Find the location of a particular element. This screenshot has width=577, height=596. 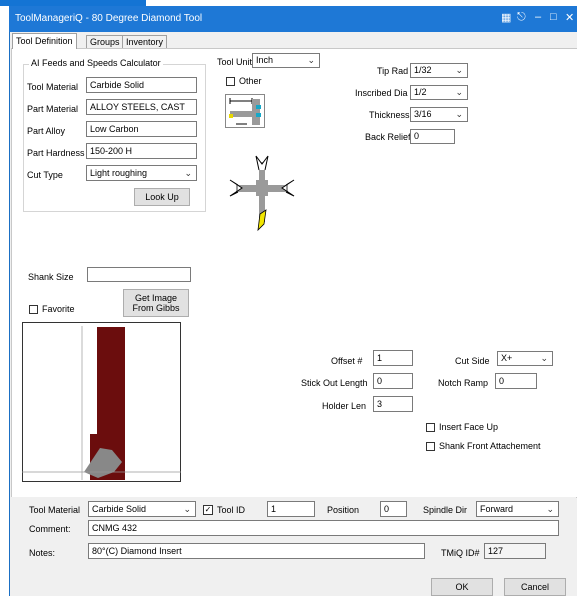

position-field: 0 is located at coordinates (393, 509).